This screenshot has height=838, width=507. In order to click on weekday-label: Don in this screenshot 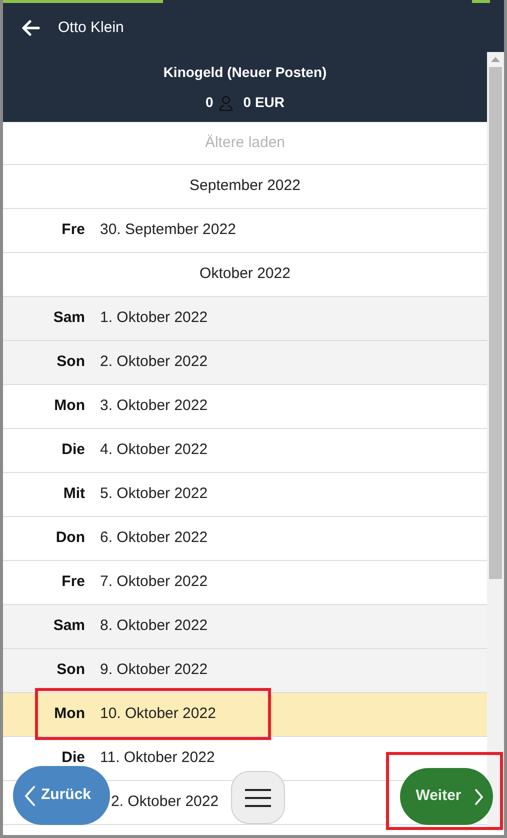, I will do `click(69, 538)`.